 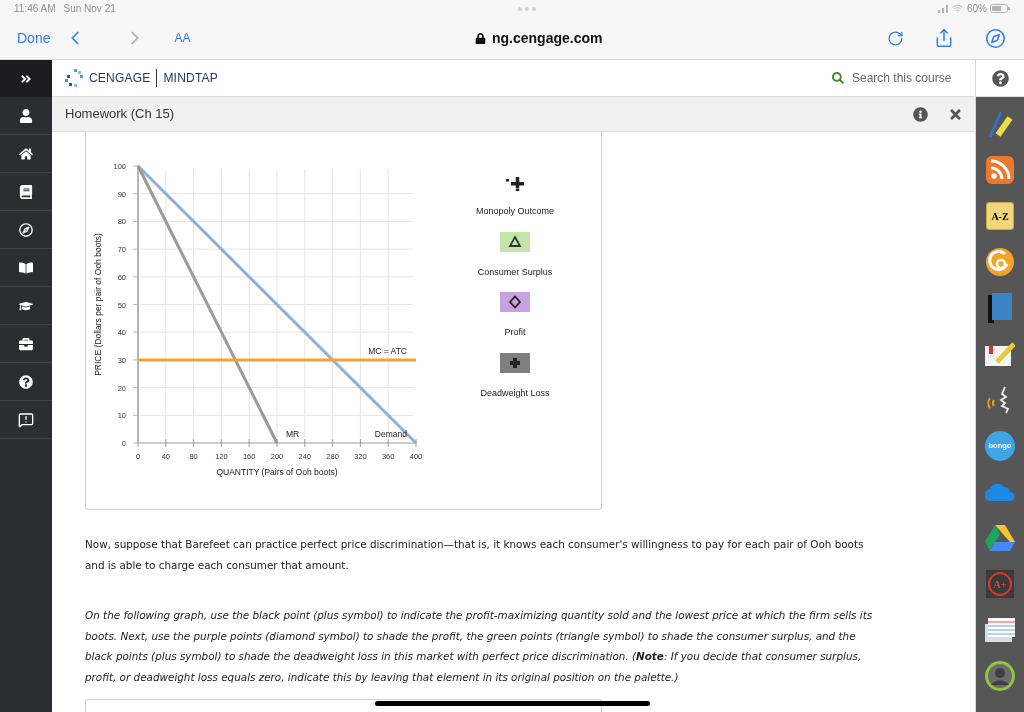 I want to click on open-book-icon, so click(x=26, y=267).